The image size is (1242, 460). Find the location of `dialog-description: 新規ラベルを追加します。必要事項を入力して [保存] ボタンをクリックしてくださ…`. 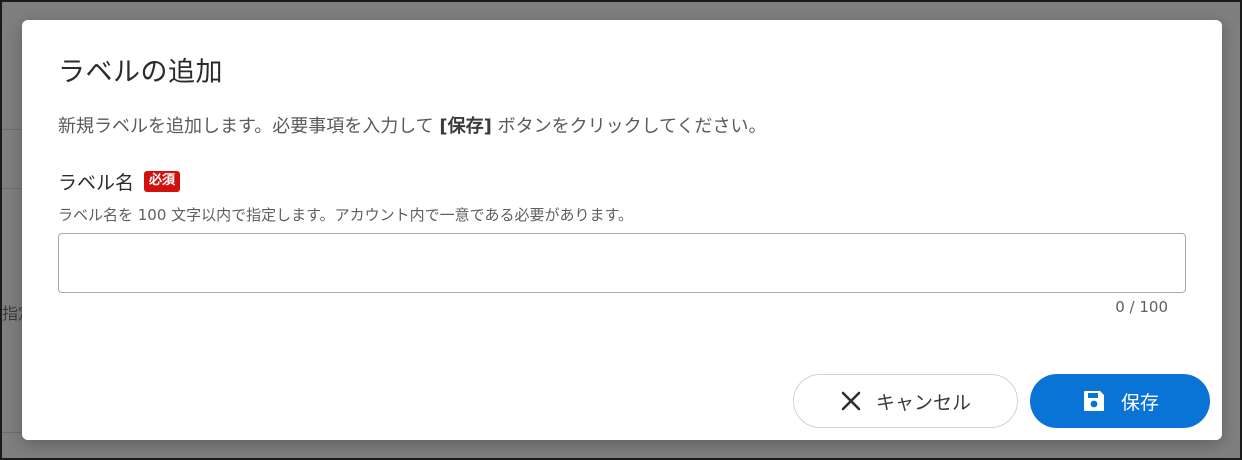

dialog-description: 新規ラベルを追加します。必要事項を入力して [保存] ボタンをクリックしてくださ… is located at coordinates (412, 125).